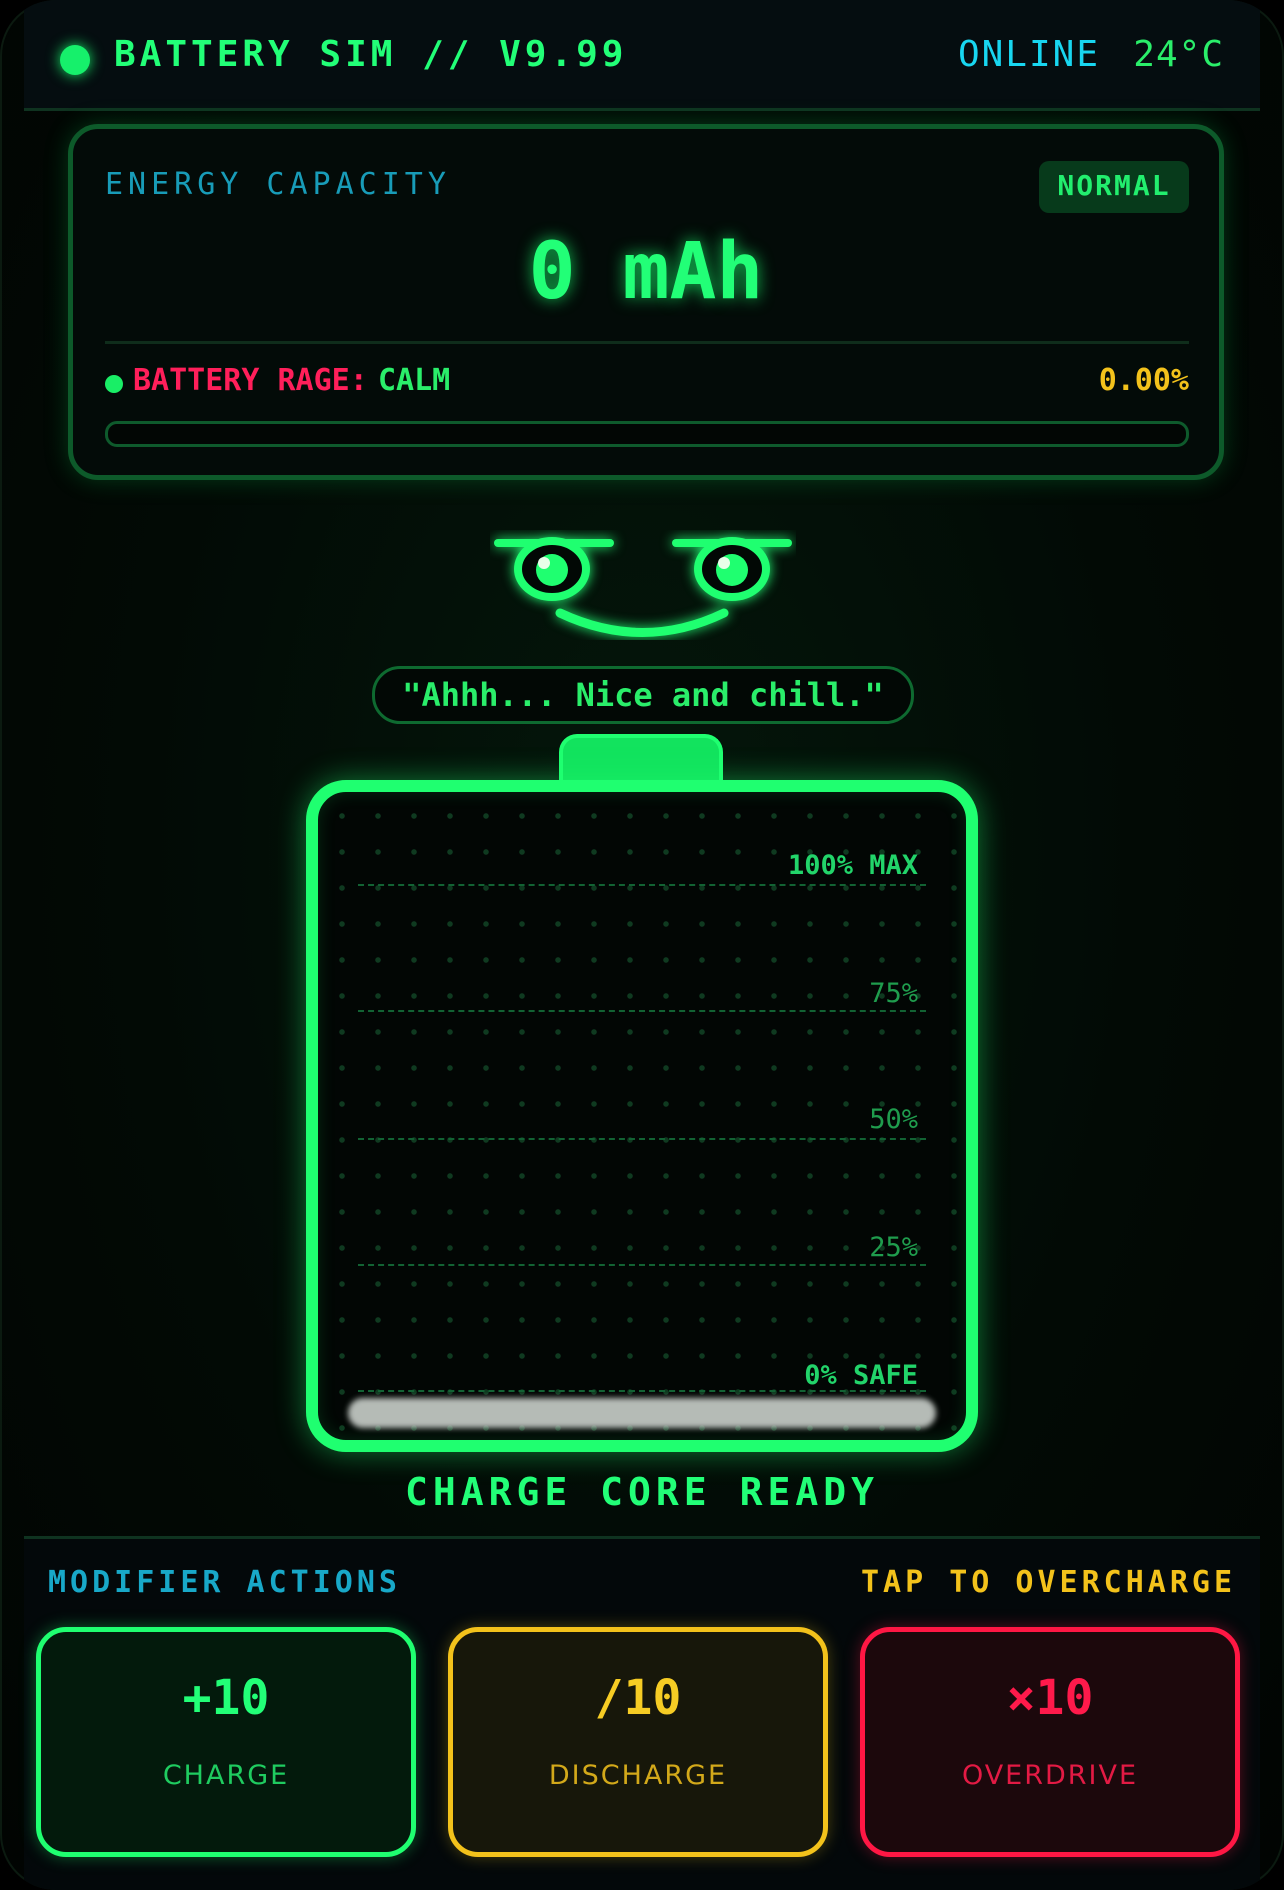 The image size is (1284, 1890). I want to click on charge-core-status: CHARGE CORE READY, so click(642, 1492).